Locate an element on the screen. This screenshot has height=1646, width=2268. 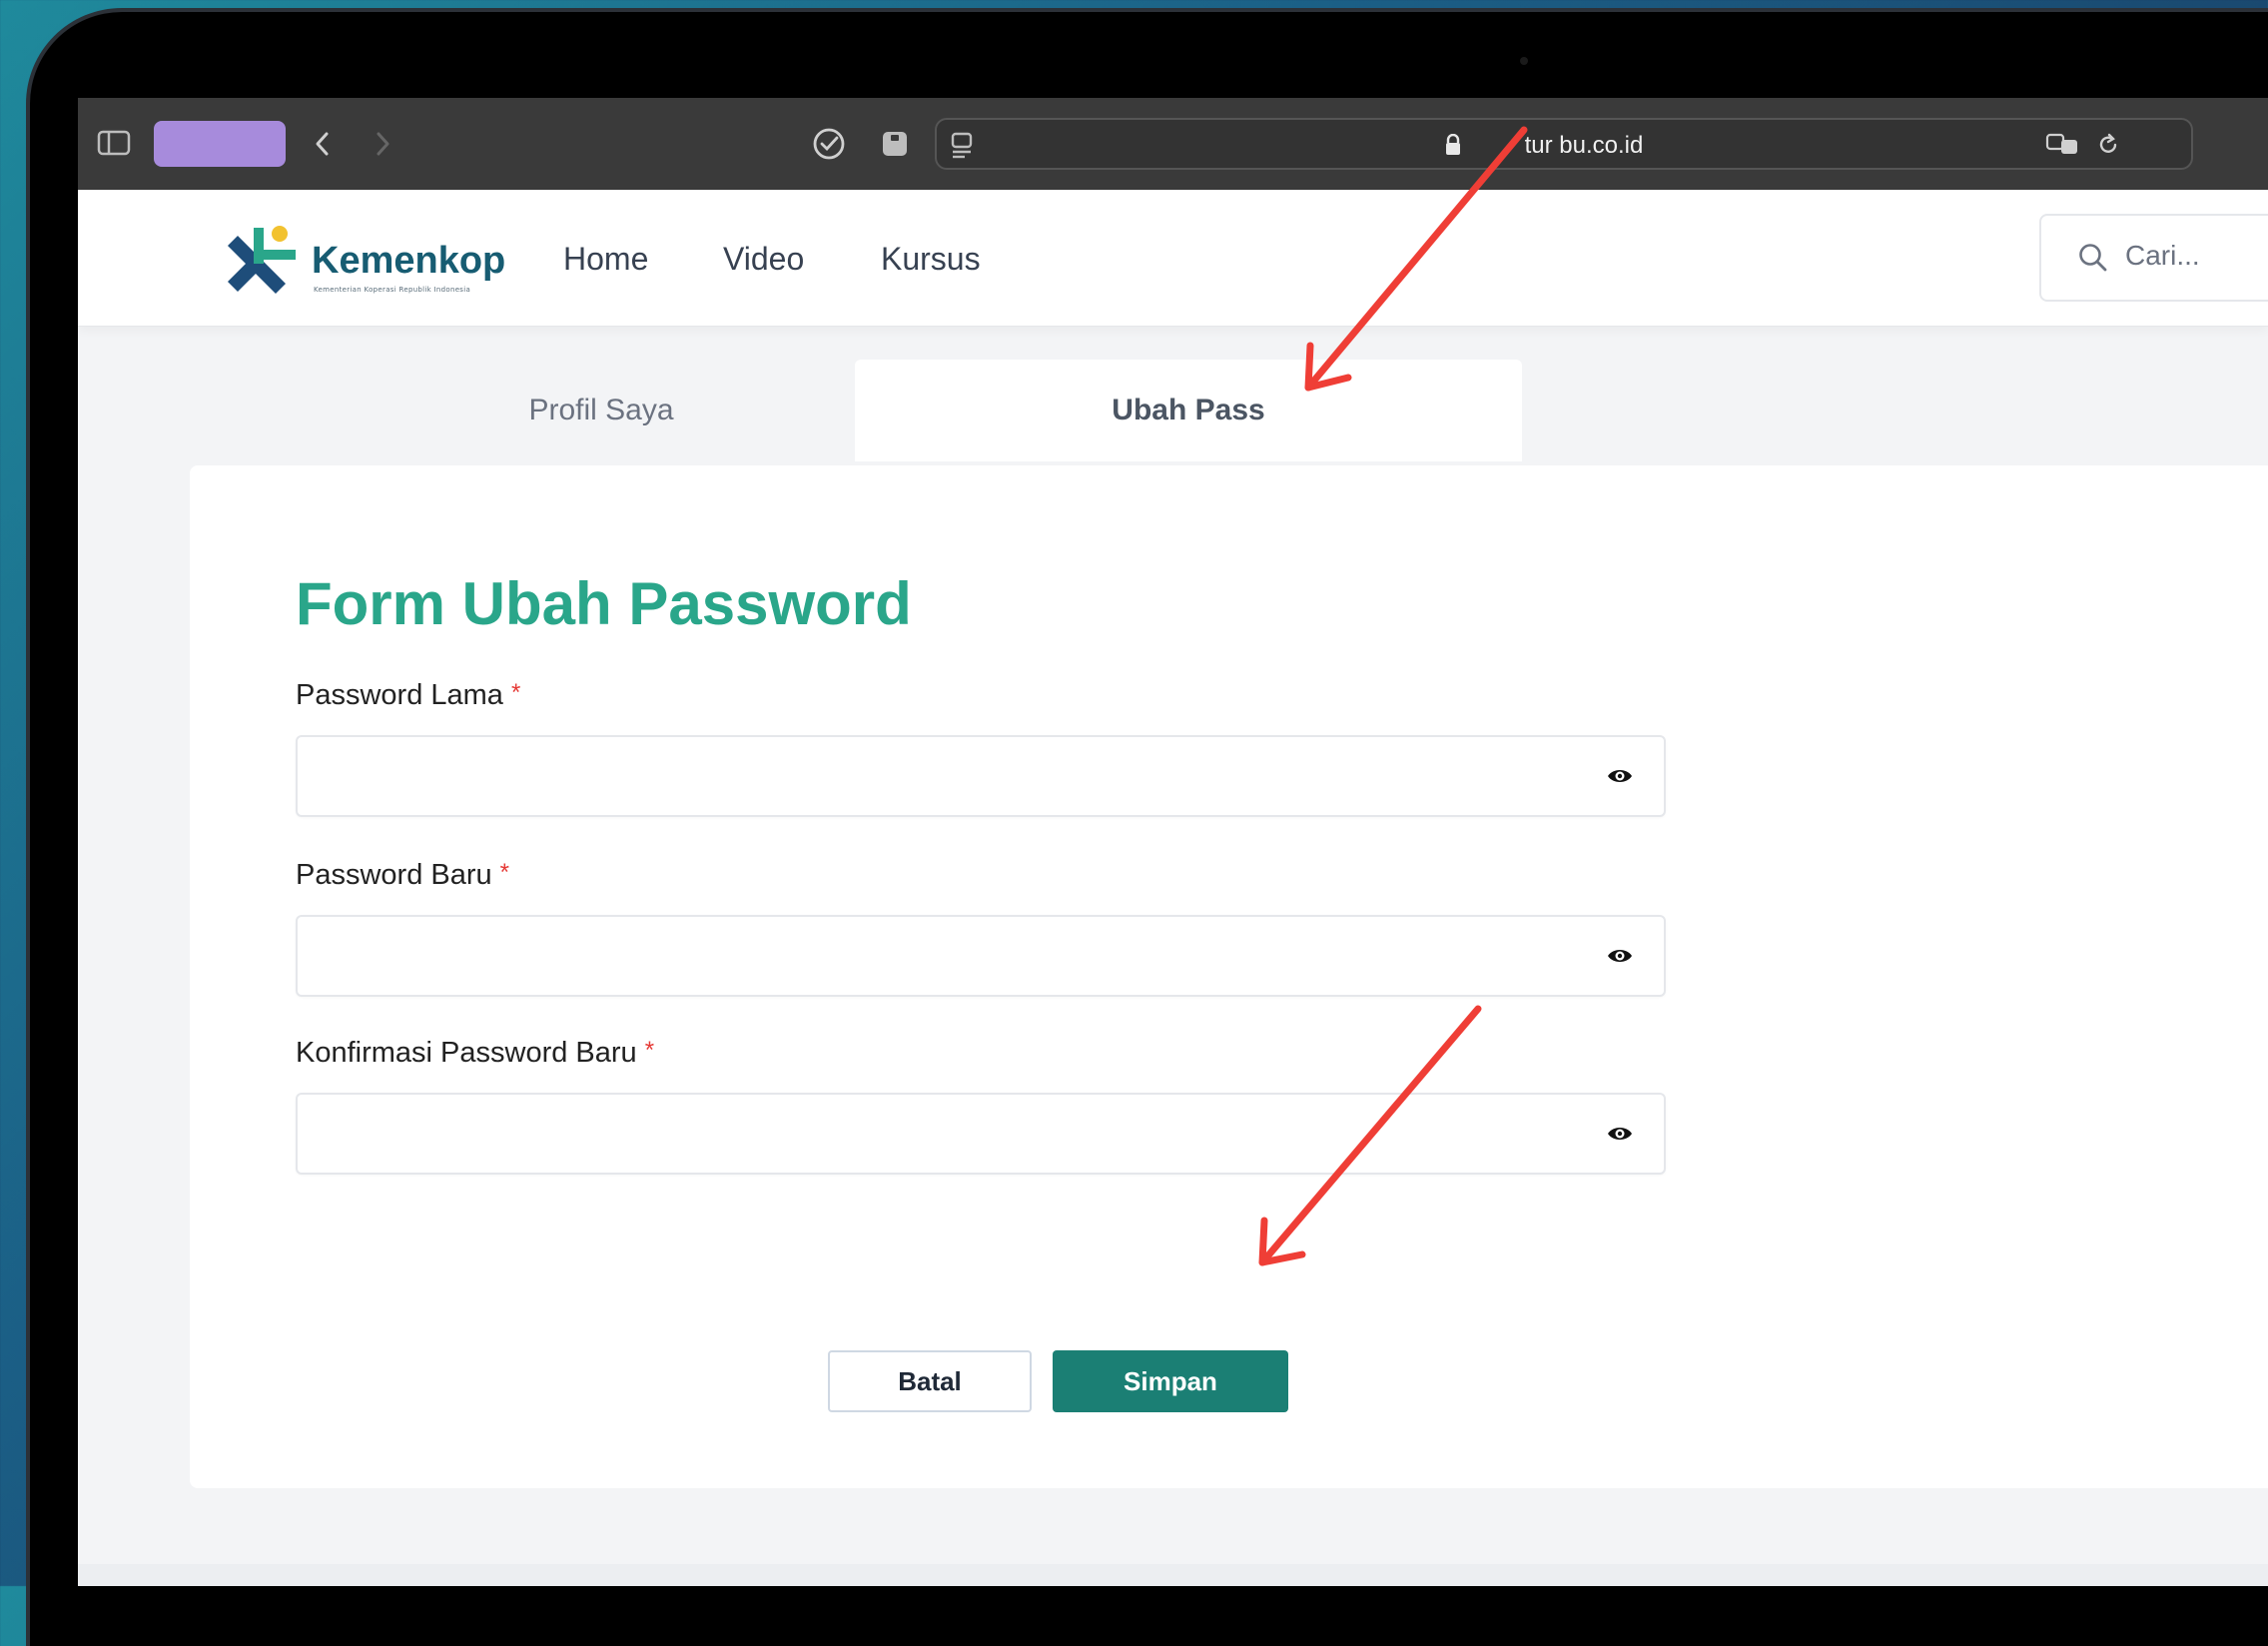
field-label-password-lama: Password Lama * is located at coordinates (408, 695).